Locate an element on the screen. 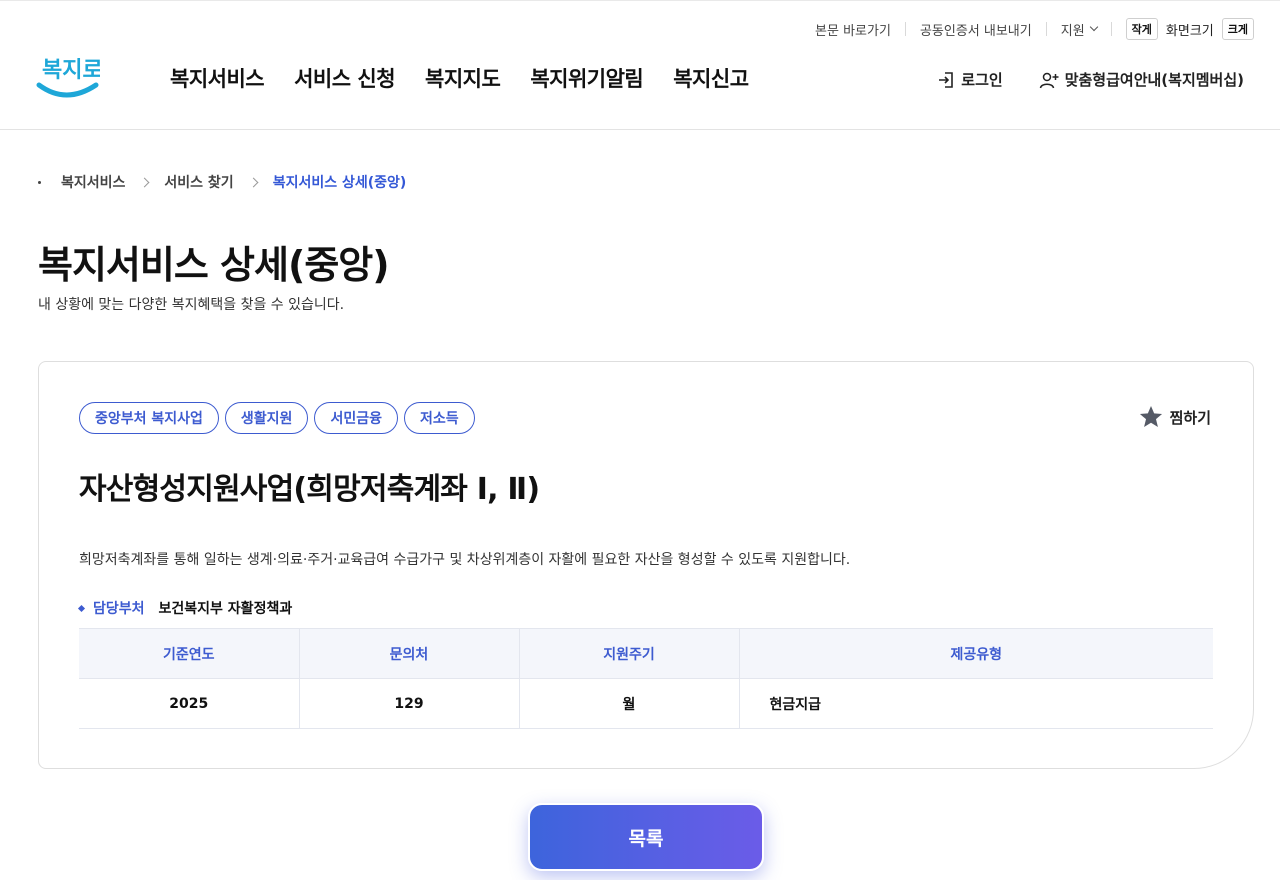 The image size is (1280, 880). breadcrumb: 복지서비스 서비스 찾기 복지서비스 상세(중앙) is located at coordinates (222, 182).